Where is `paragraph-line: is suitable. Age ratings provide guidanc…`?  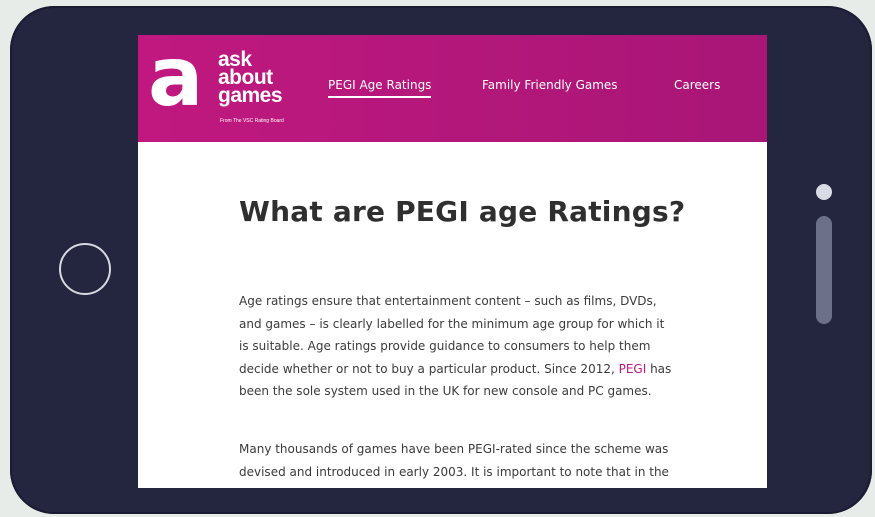 paragraph-line: is suitable. Age ratings provide guidanc… is located at coordinates (445, 346).